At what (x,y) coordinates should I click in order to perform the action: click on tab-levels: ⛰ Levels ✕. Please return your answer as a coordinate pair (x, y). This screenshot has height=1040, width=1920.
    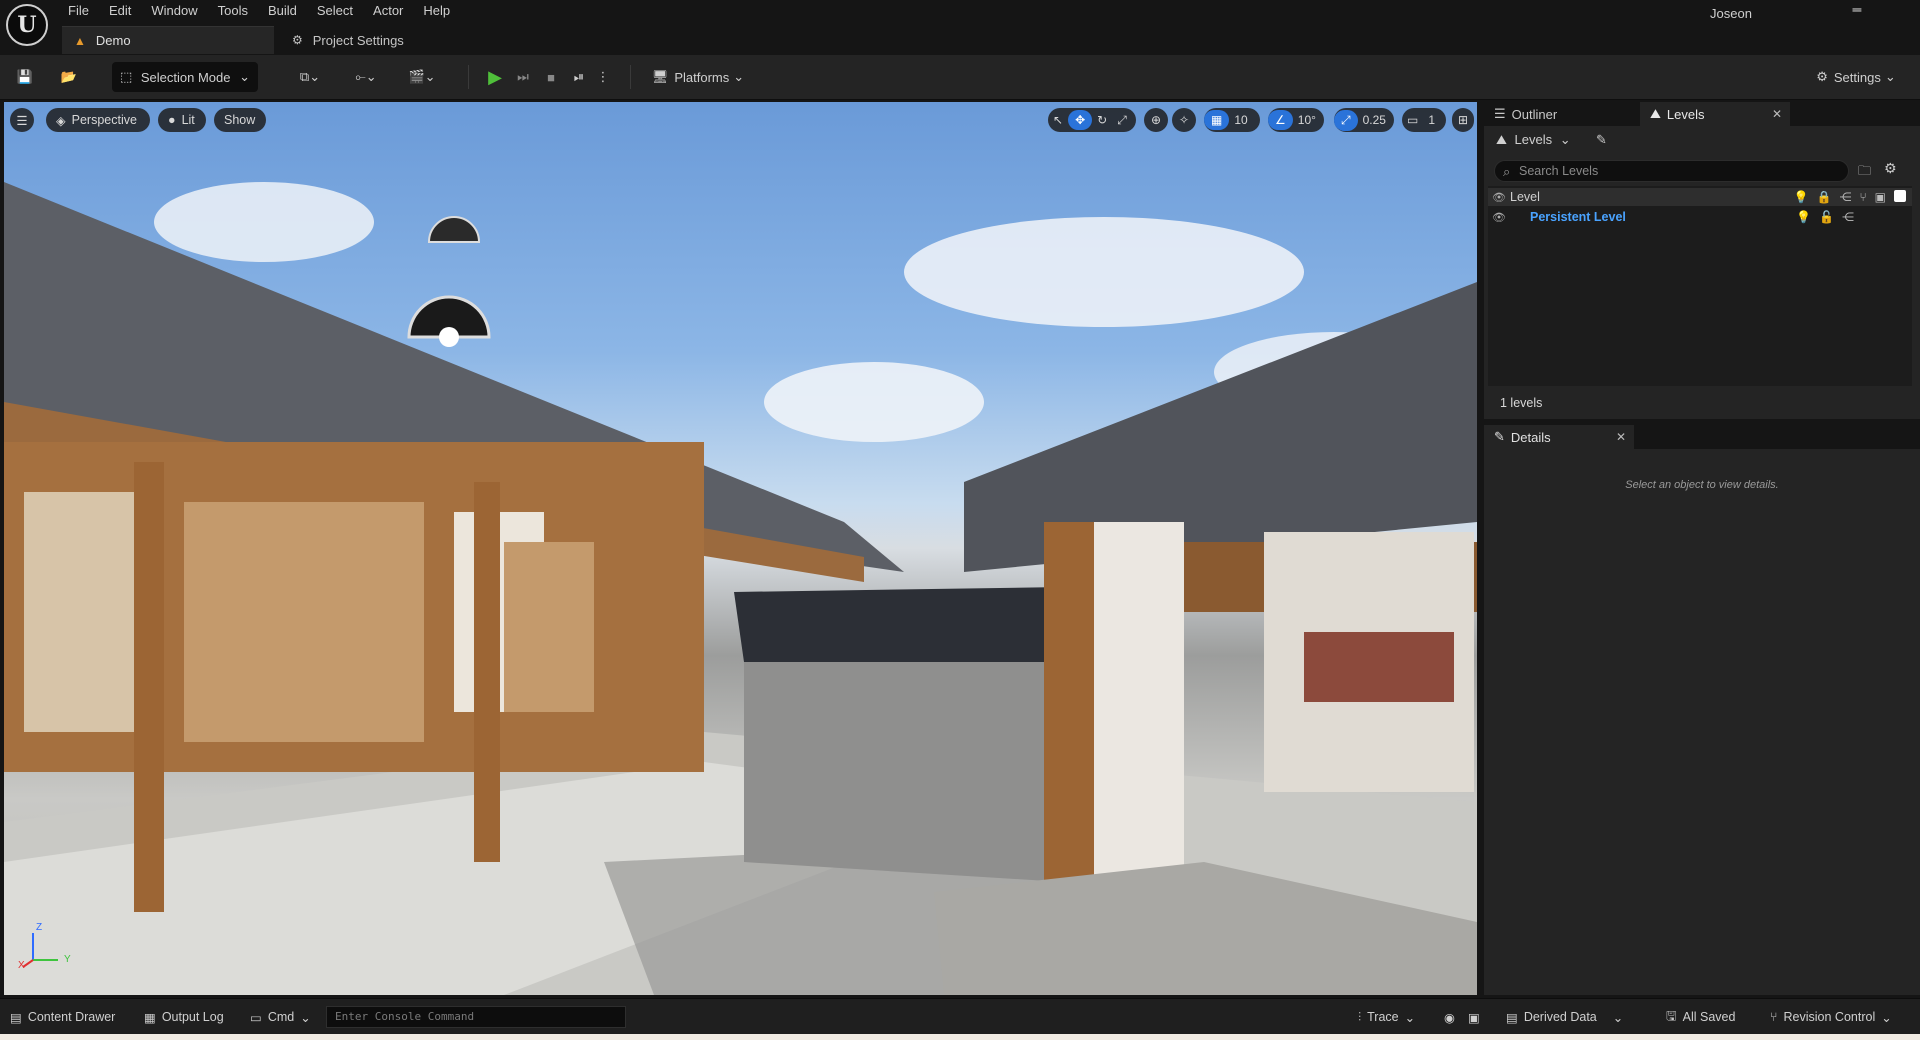
    Looking at the image, I should click on (1715, 114).